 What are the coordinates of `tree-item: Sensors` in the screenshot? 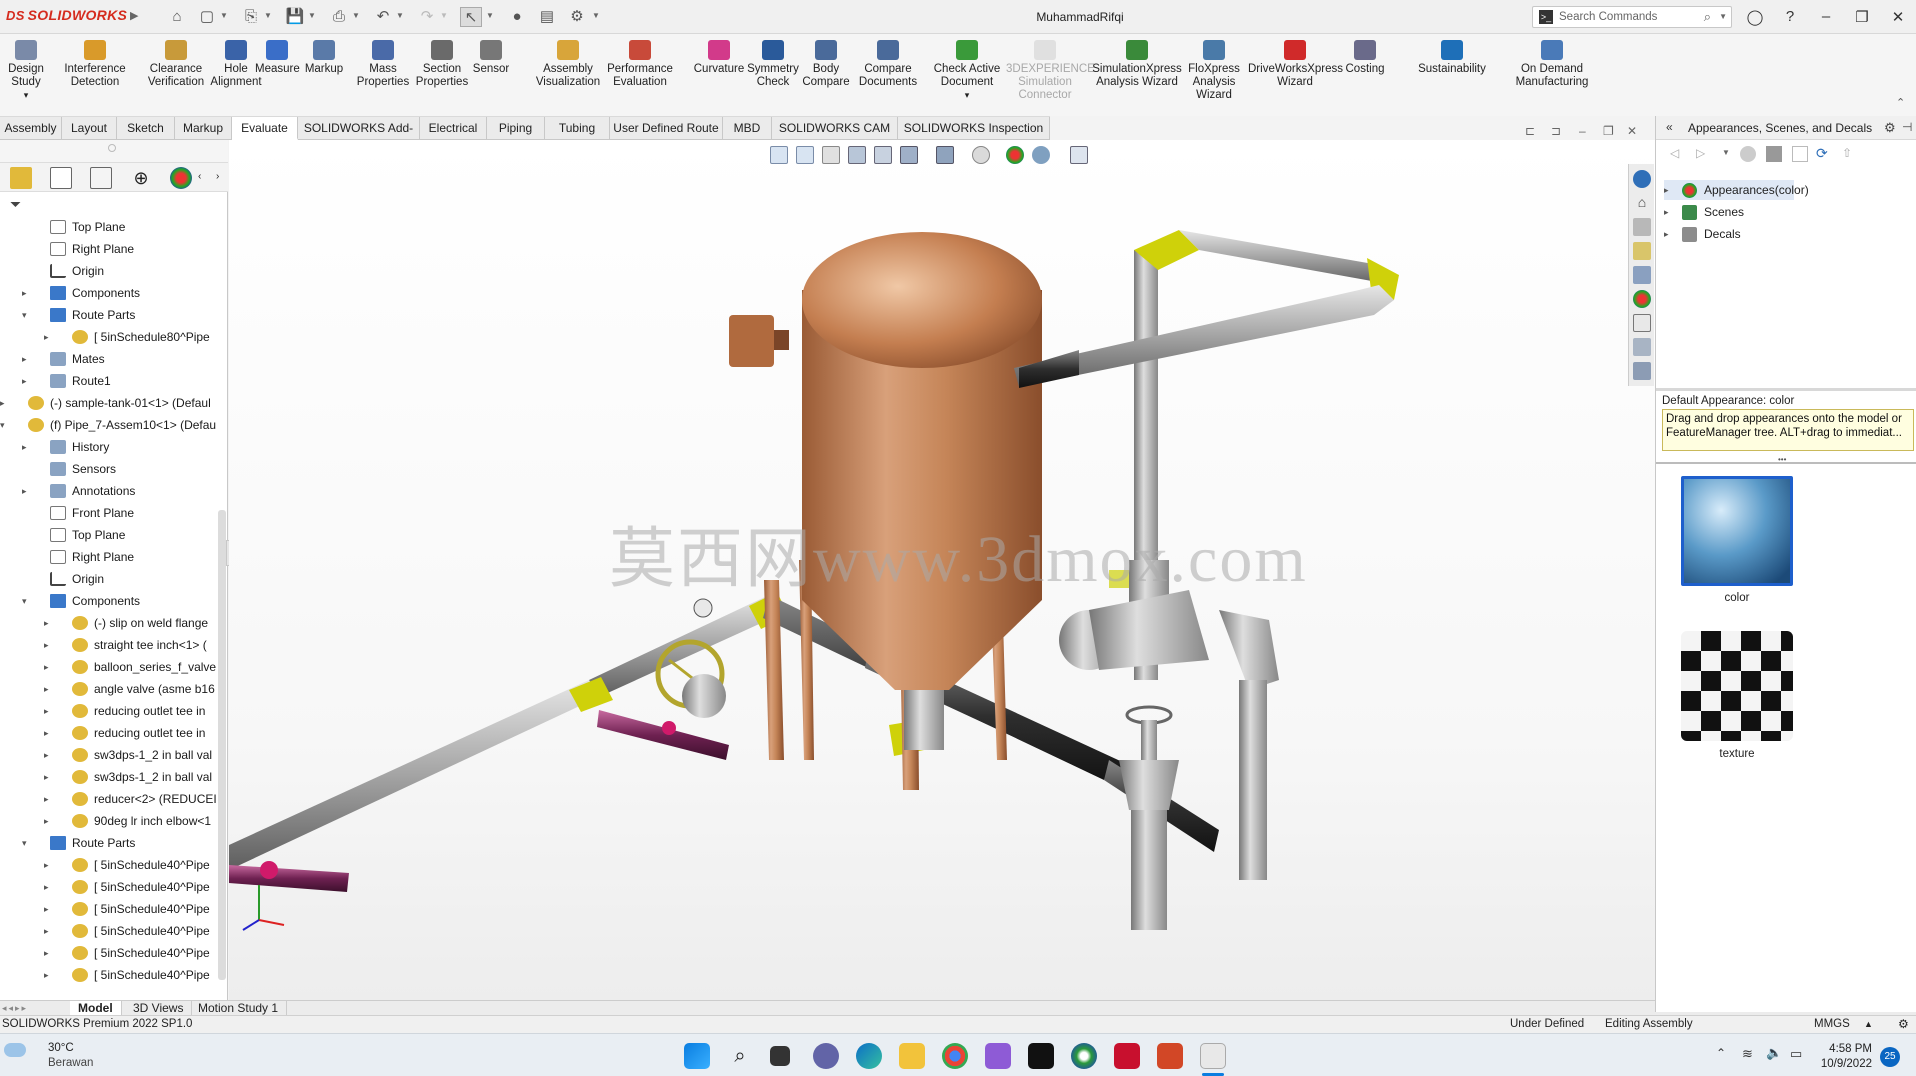 It's located at (109, 469).